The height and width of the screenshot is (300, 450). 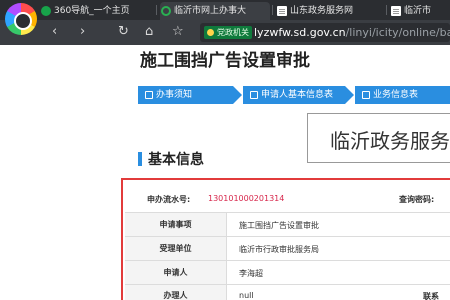 I want to click on row-label: 申请人, so click(x=176, y=272).